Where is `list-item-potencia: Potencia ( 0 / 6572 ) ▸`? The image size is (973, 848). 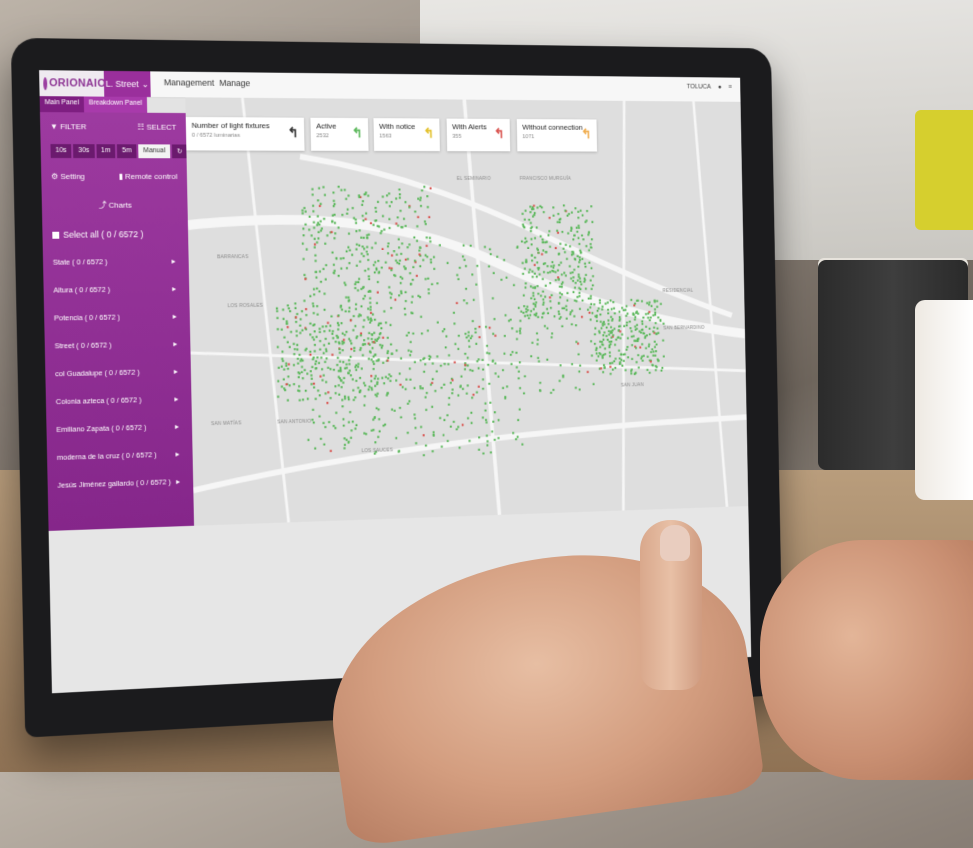 list-item-potencia: Potencia ( 0 / 6572 ) ▸ is located at coordinates (115, 317).